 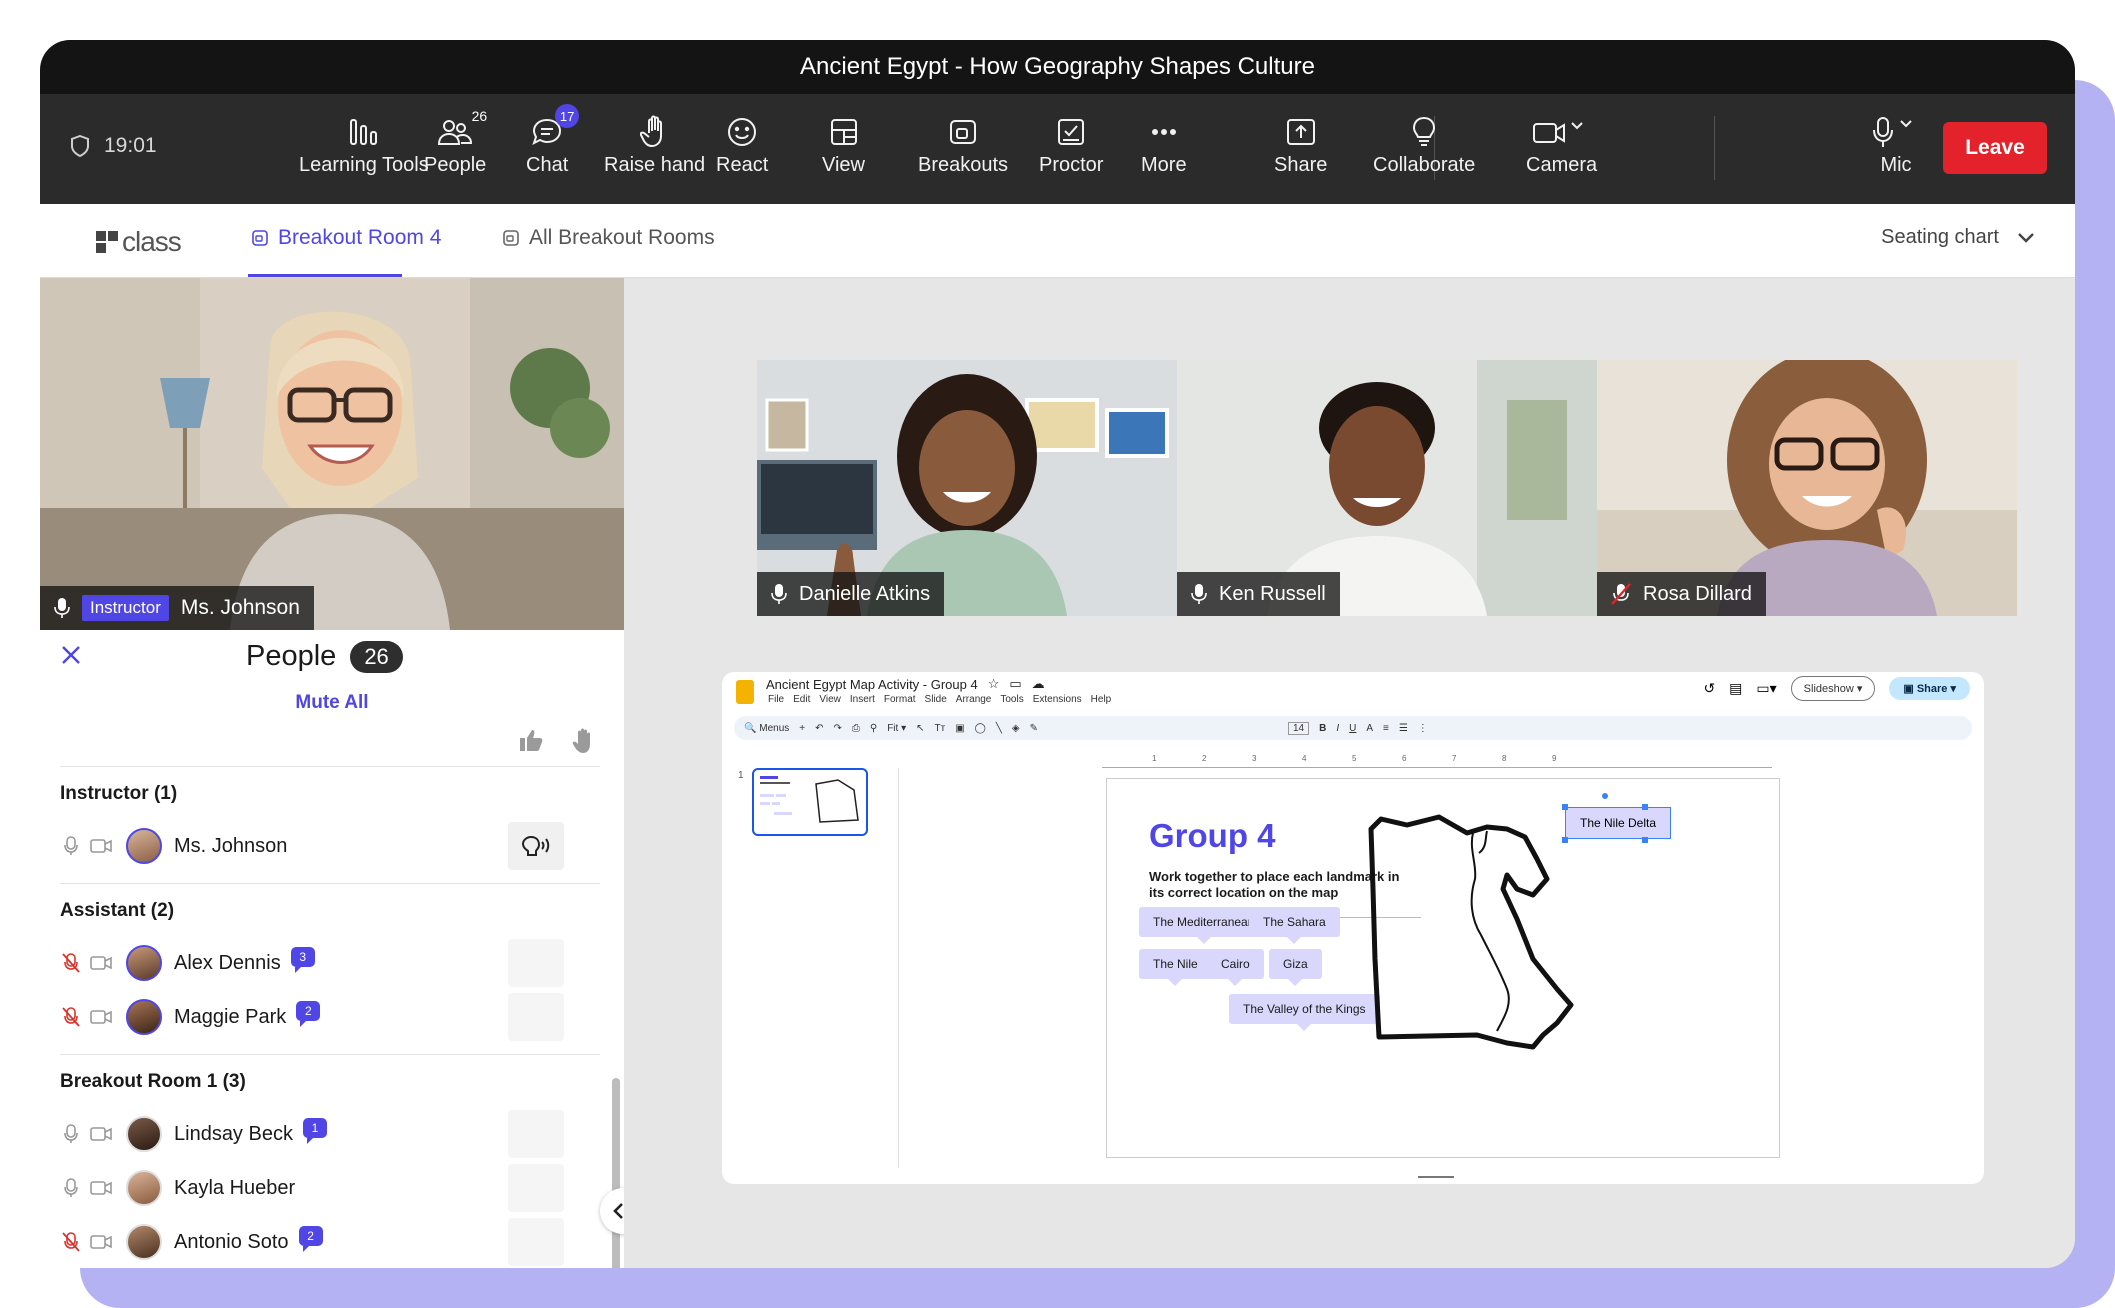 I want to click on folder-icon: ▭, so click(x=1015, y=684).